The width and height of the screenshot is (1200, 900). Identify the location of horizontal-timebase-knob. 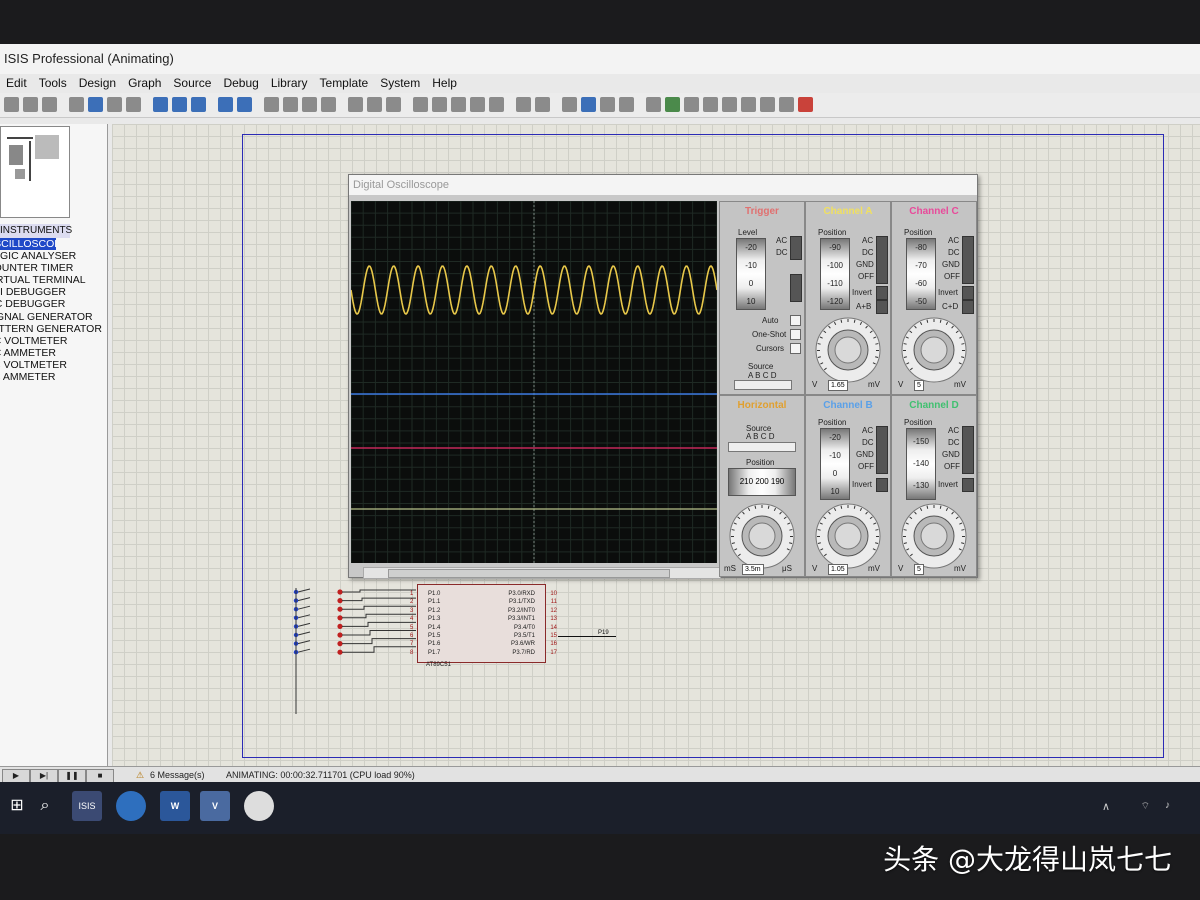
(762, 535).